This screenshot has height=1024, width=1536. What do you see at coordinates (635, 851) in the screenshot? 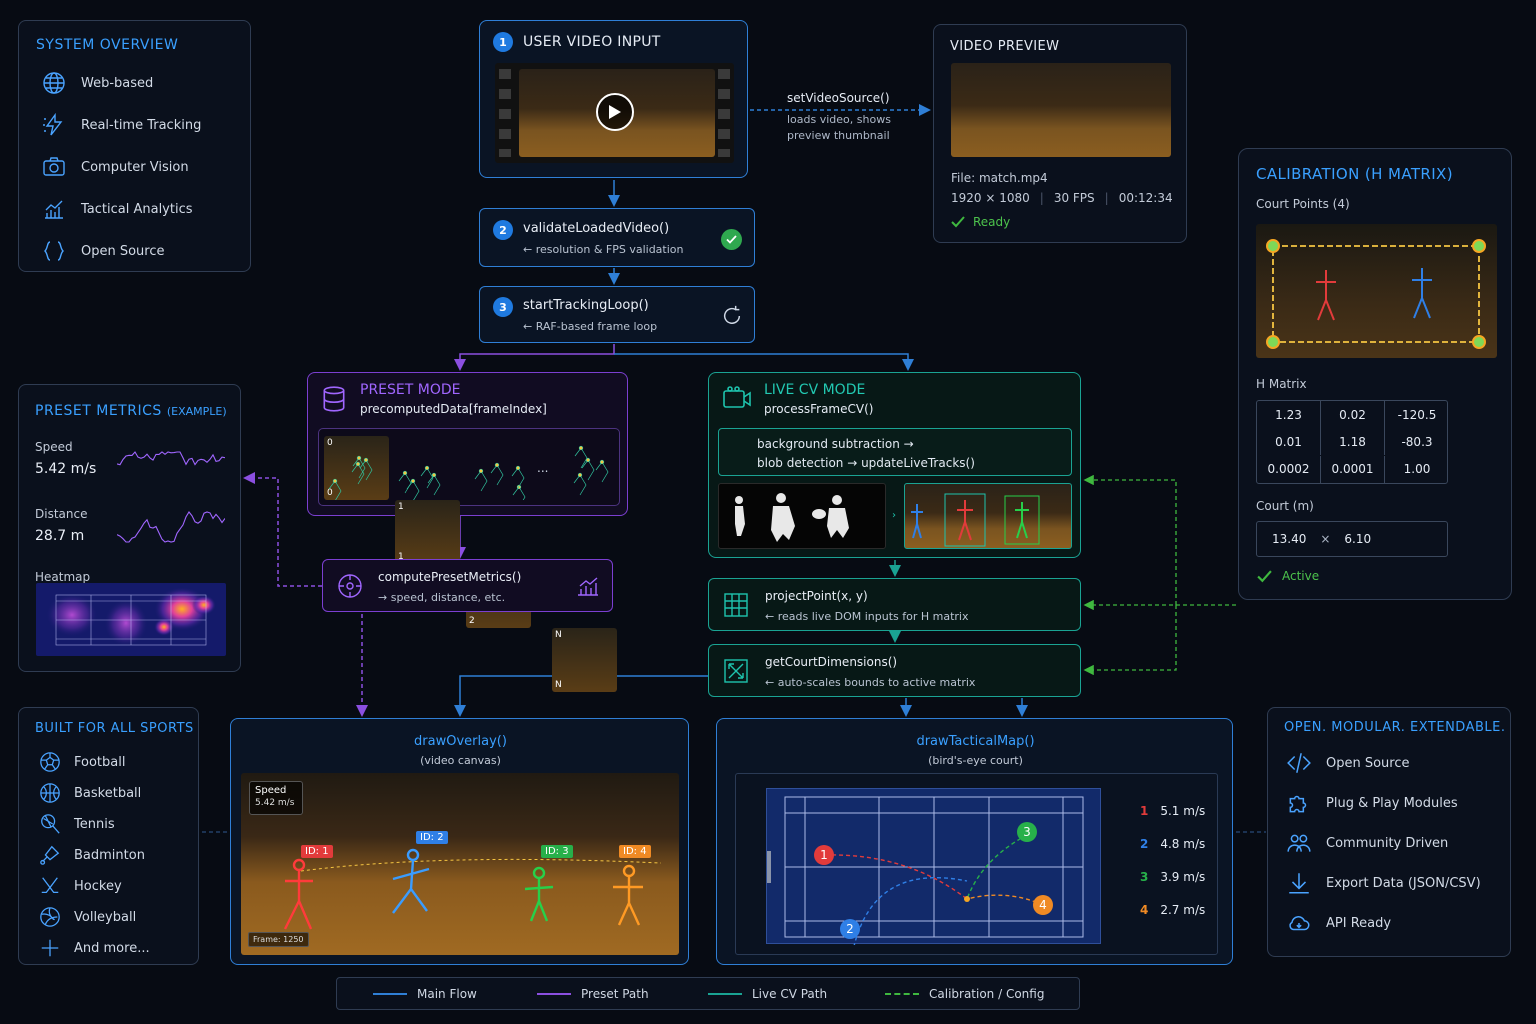
I see `player-tag: ID: 4` at bounding box center [635, 851].